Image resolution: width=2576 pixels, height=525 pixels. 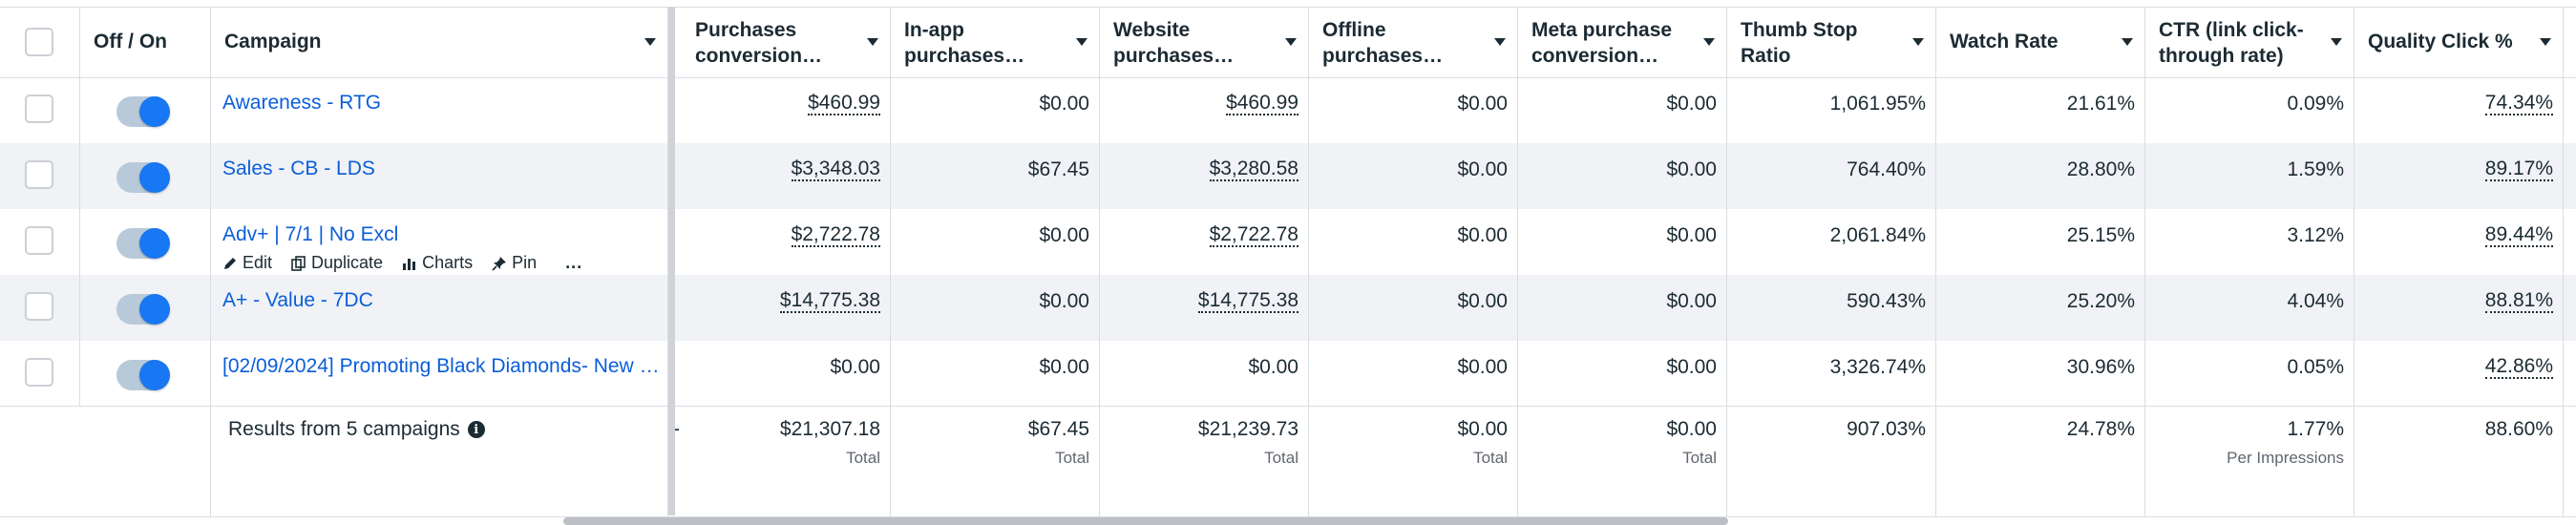 I want to click on total-value: 88.60%, so click(x=2518, y=429).